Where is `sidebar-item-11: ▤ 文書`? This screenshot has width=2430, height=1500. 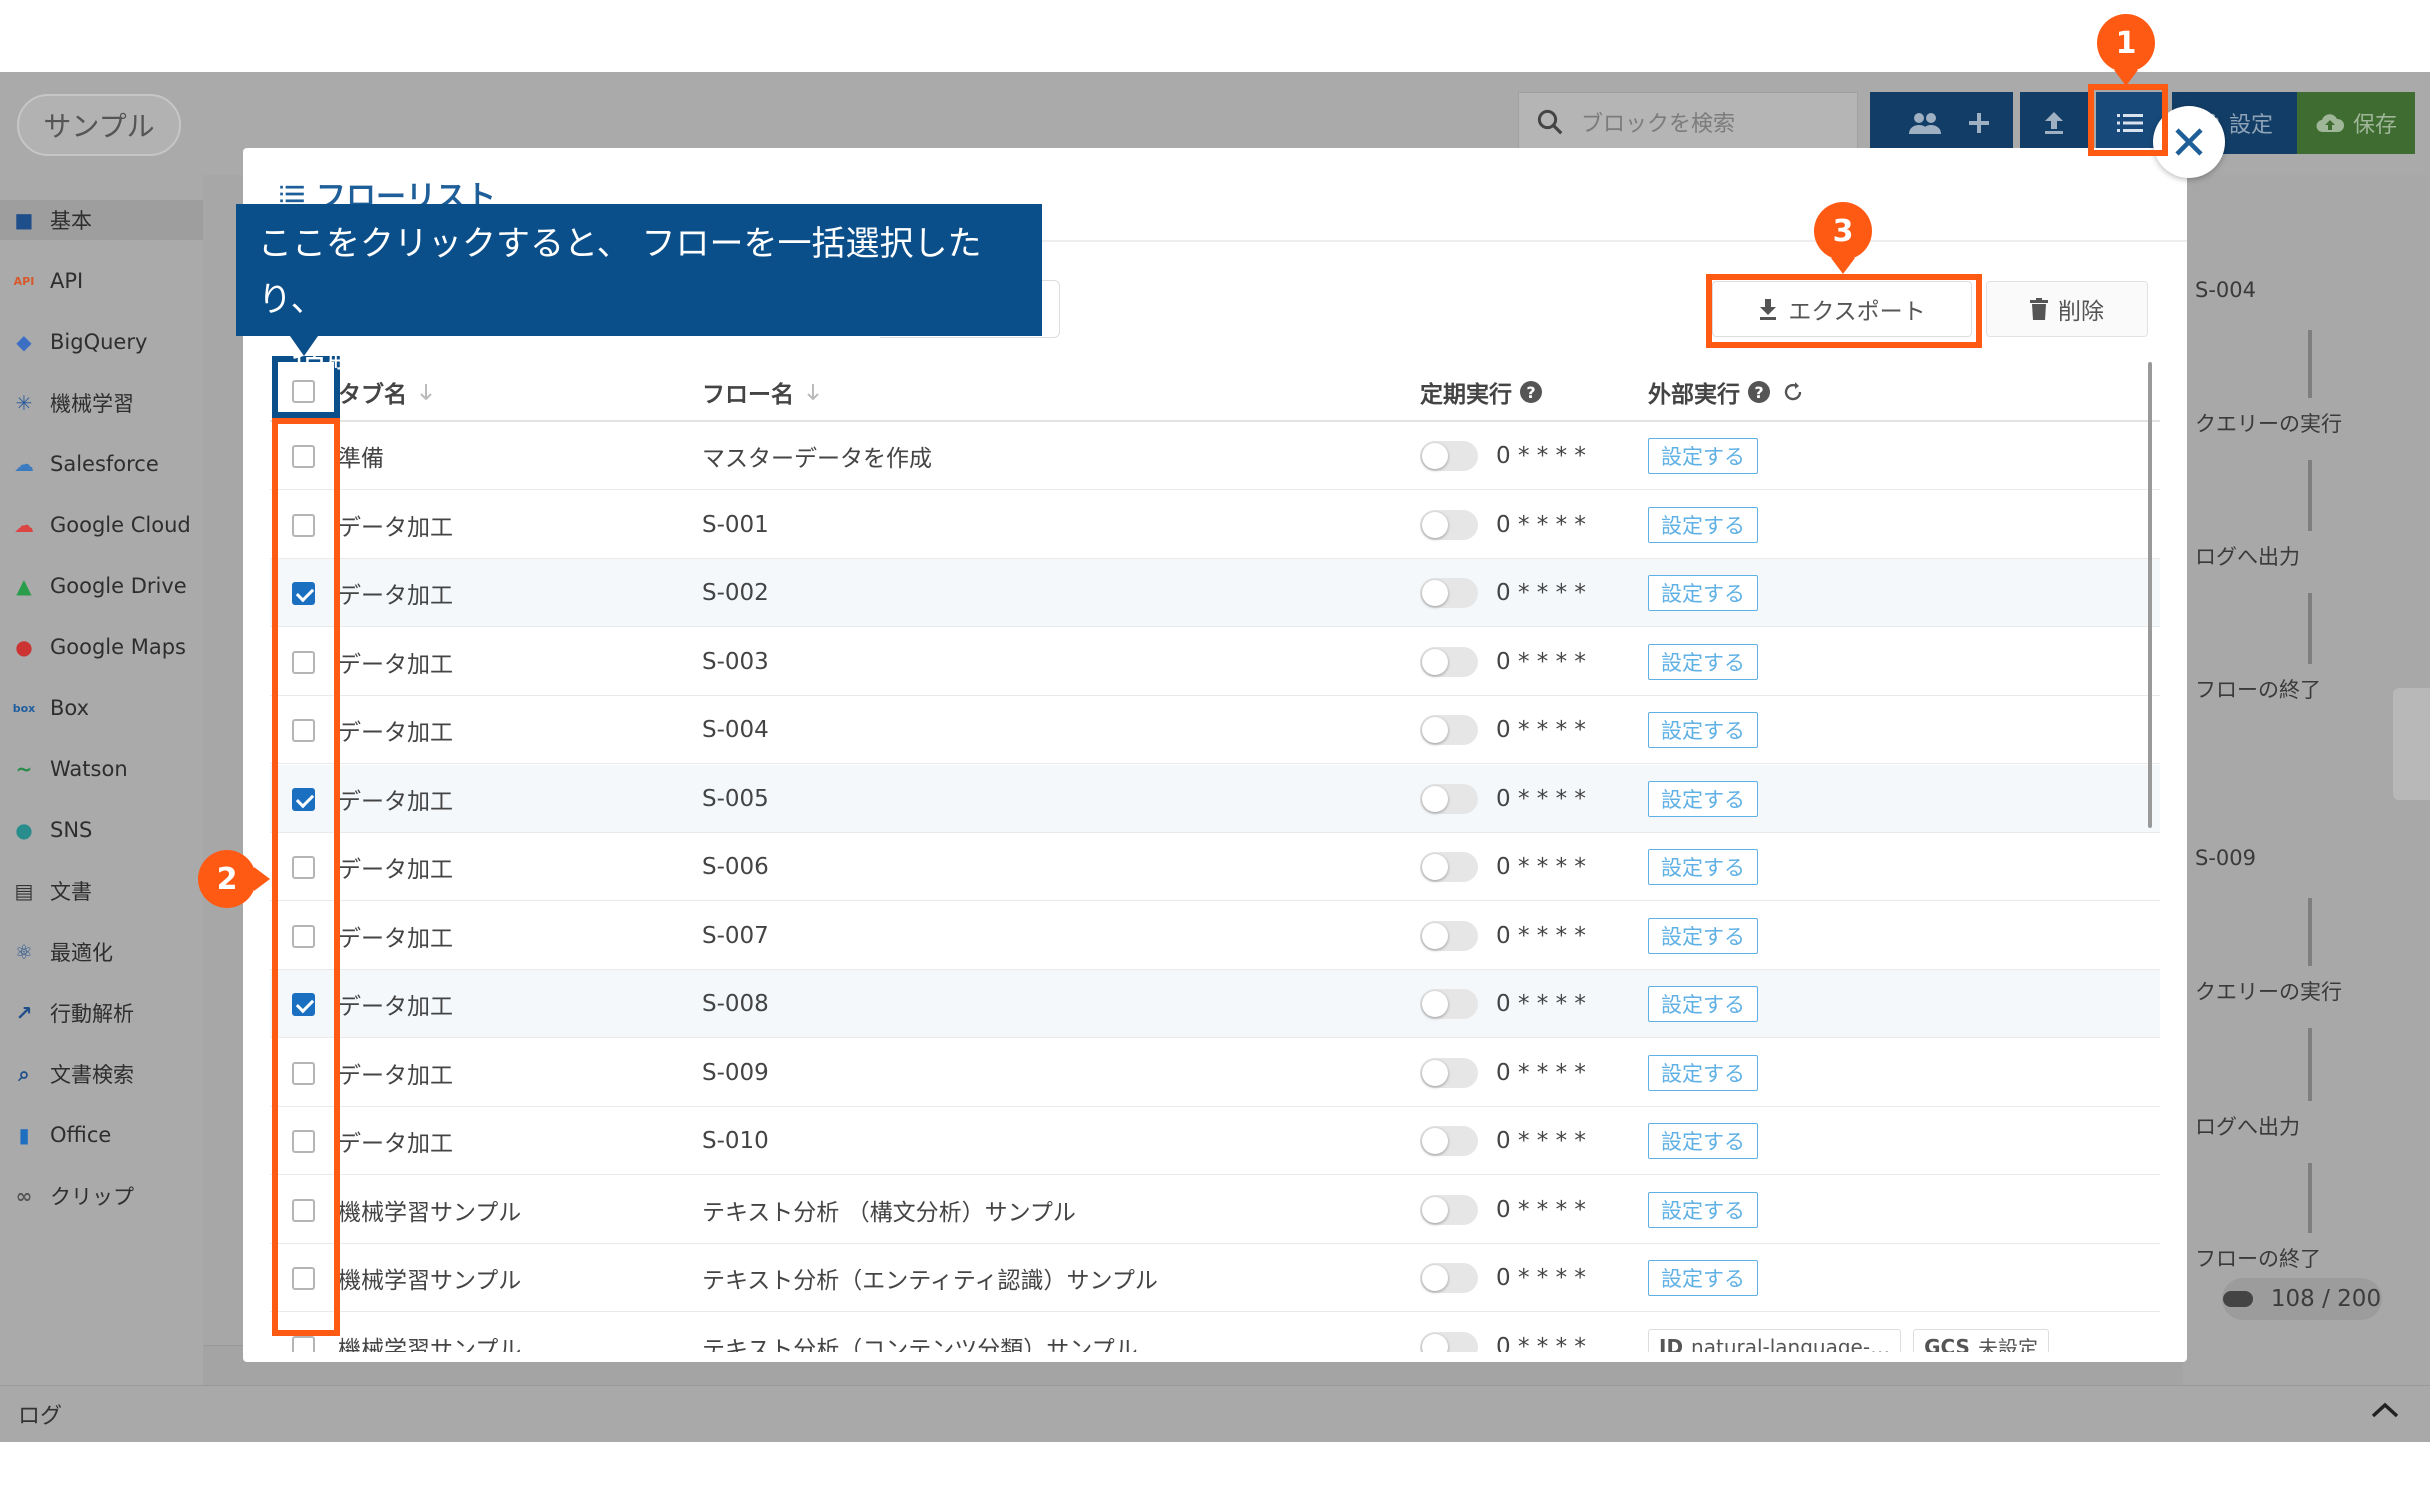
sidebar-item-11: ▤ 文書 is located at coordinates (51, 891).